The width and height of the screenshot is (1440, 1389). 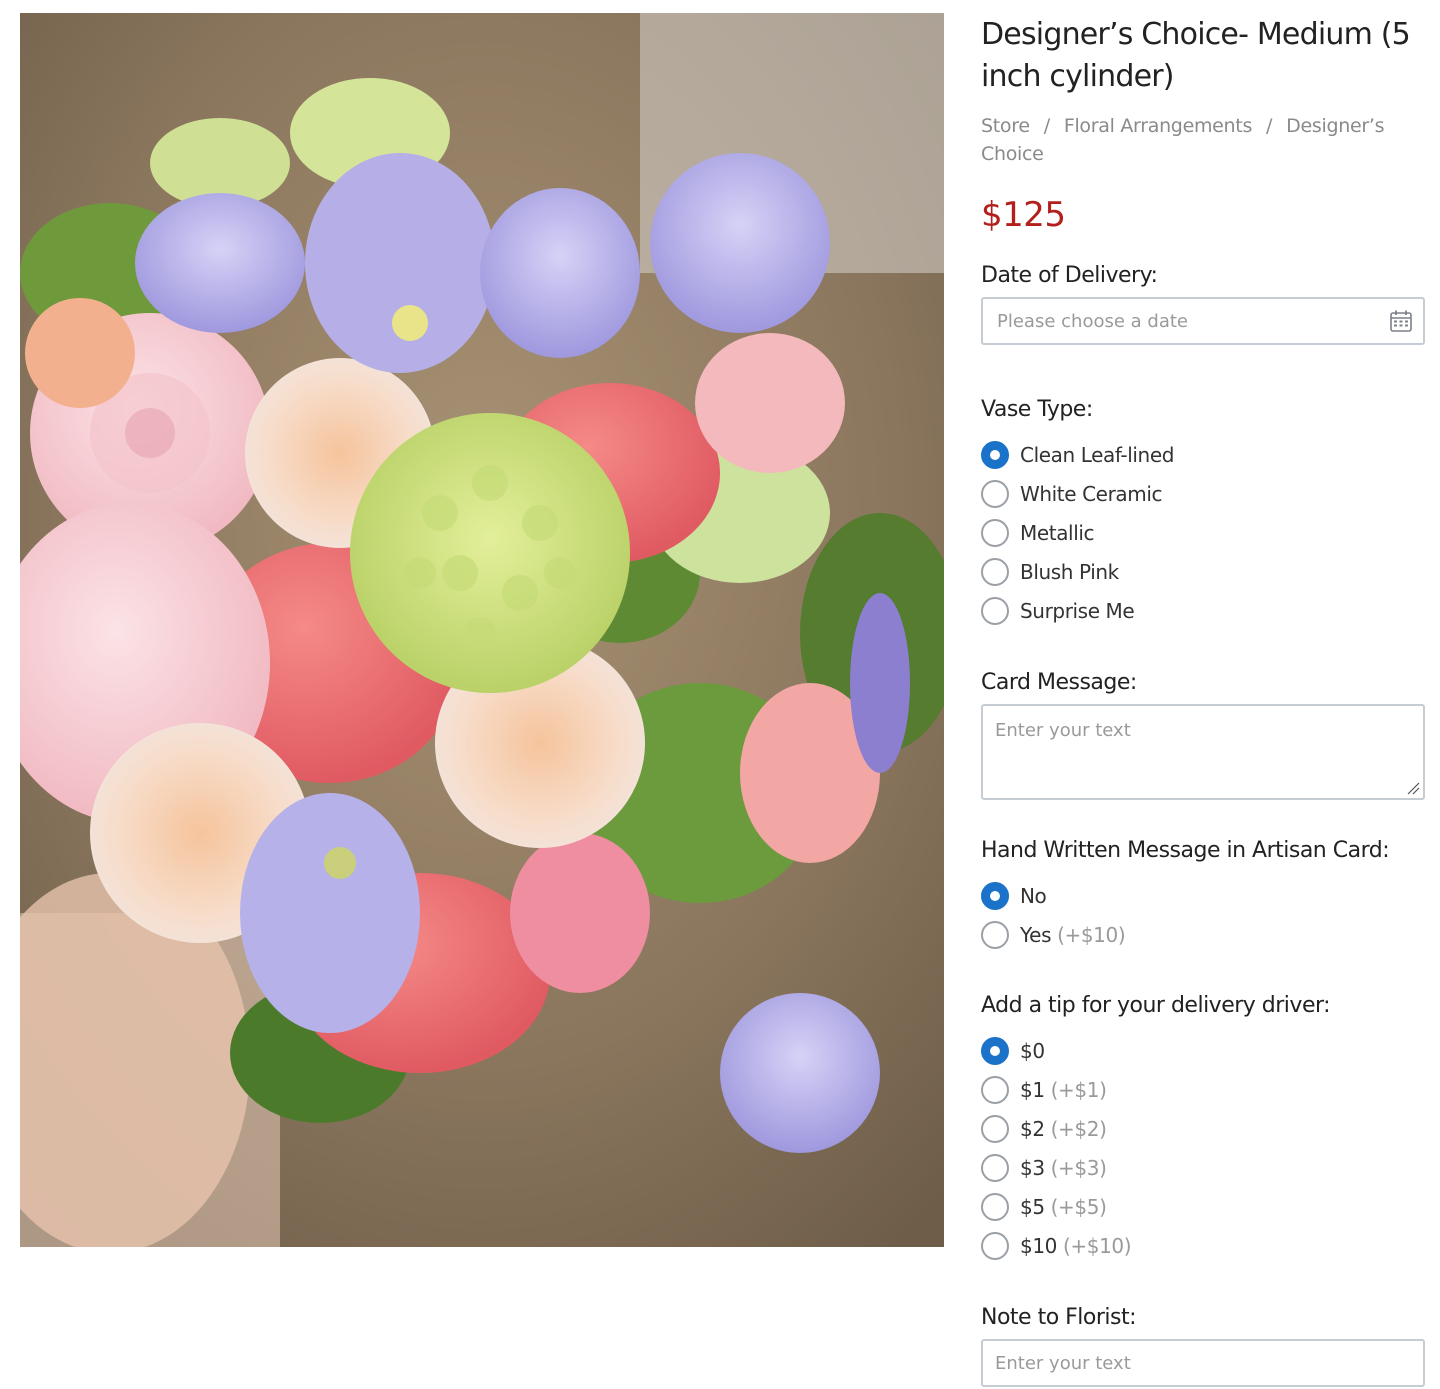 What do you see at coordinates (1069, 571) in the screenshot?
I see `vase-option-label: Blush Pink` at bounding box center [1069, 571].